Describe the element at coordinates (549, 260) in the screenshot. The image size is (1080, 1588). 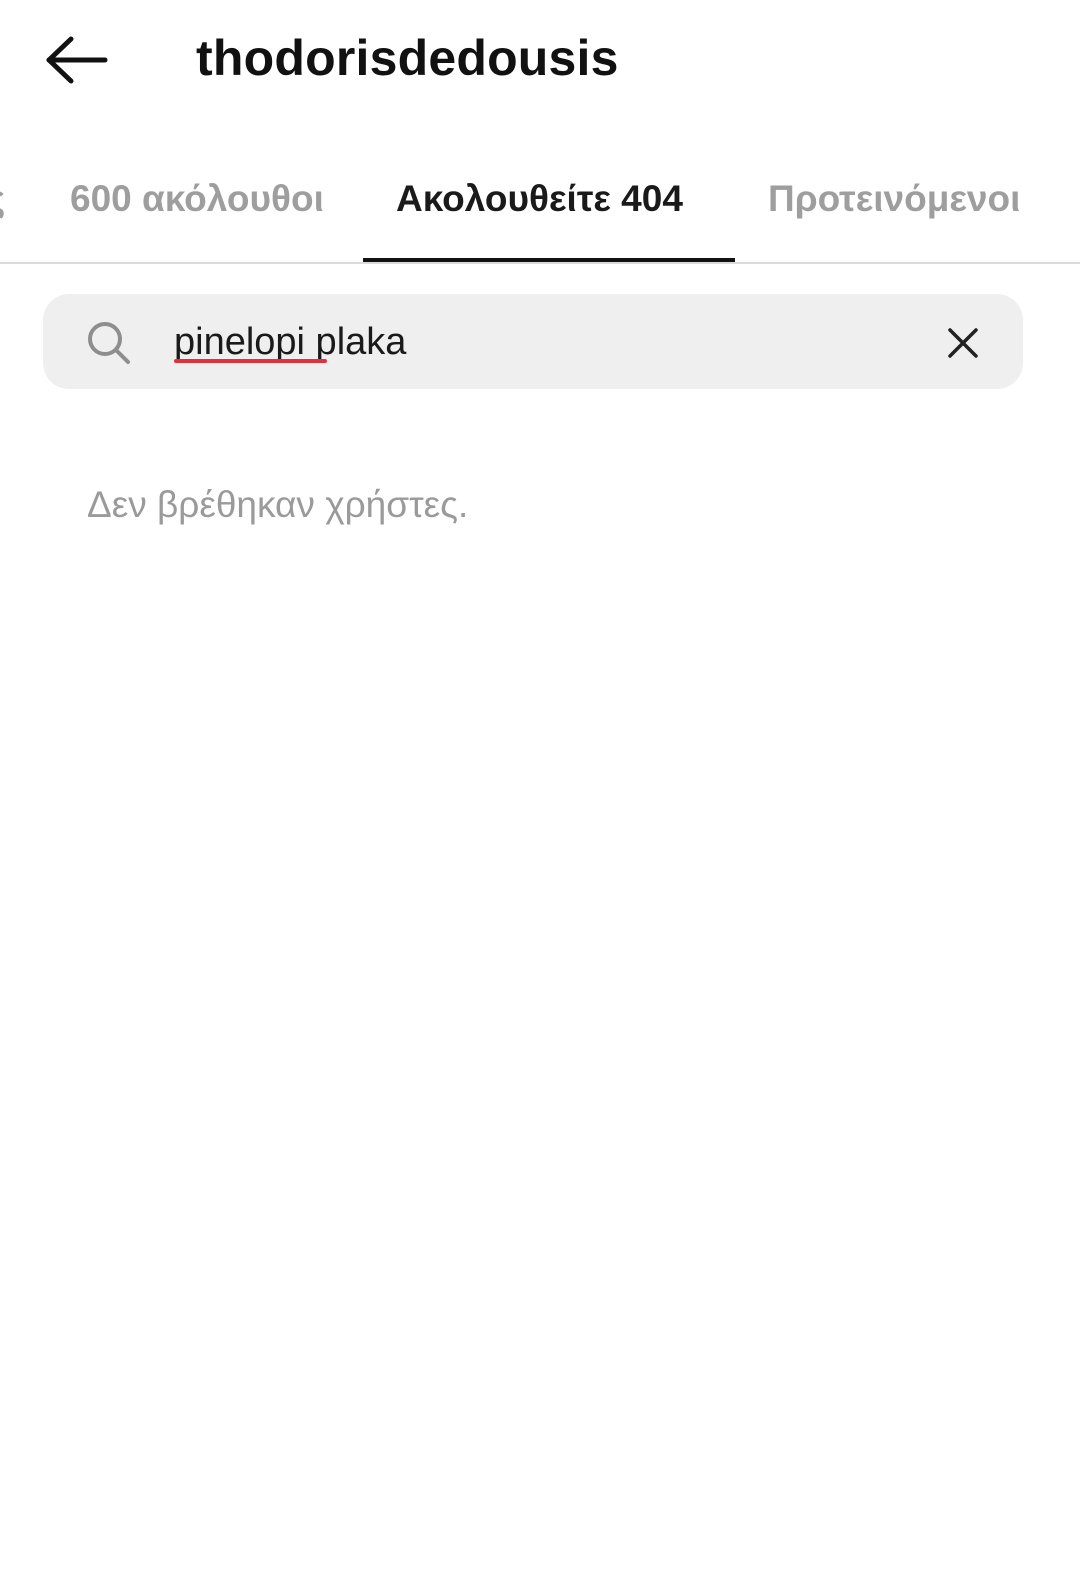
I see `active-tab-indicator` at that location.